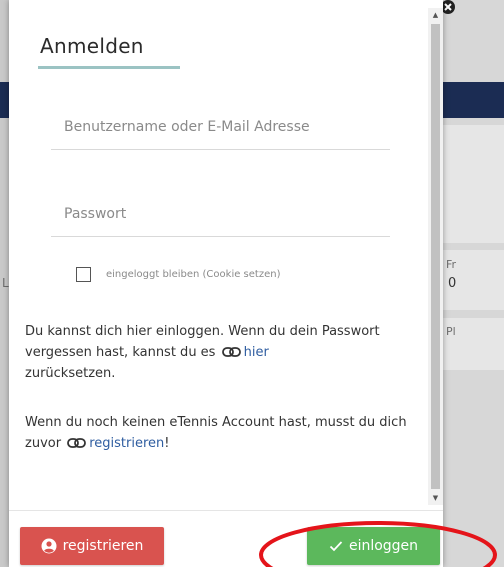  What do you see at coordinates (256, 352) in the screenshot?
I see `reset-password-link: hier` at bounding box center [256, 352].